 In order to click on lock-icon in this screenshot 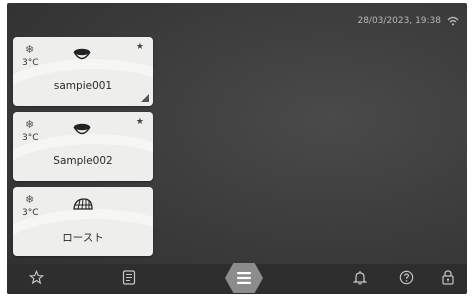, I will do `click(448, 279)`.